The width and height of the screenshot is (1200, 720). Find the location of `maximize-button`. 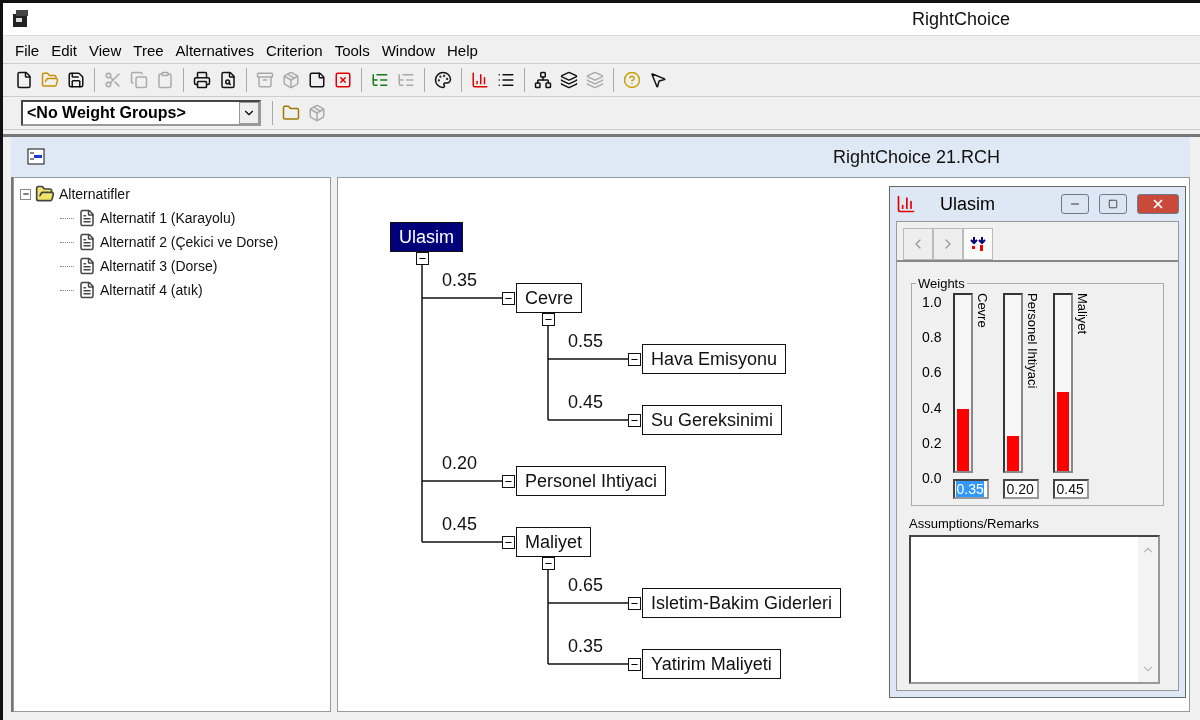

maximize-button is located at coordinates (1113, 204).